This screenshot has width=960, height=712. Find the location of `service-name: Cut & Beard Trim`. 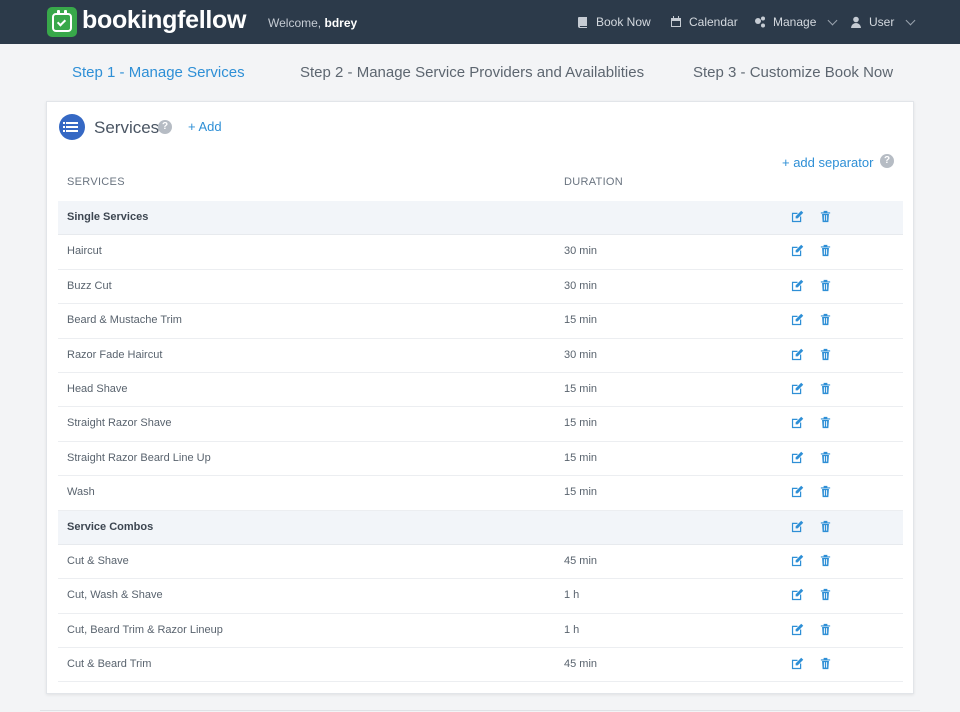

service-name: Cut & Beard Trim is located at coordinates (109, 664).